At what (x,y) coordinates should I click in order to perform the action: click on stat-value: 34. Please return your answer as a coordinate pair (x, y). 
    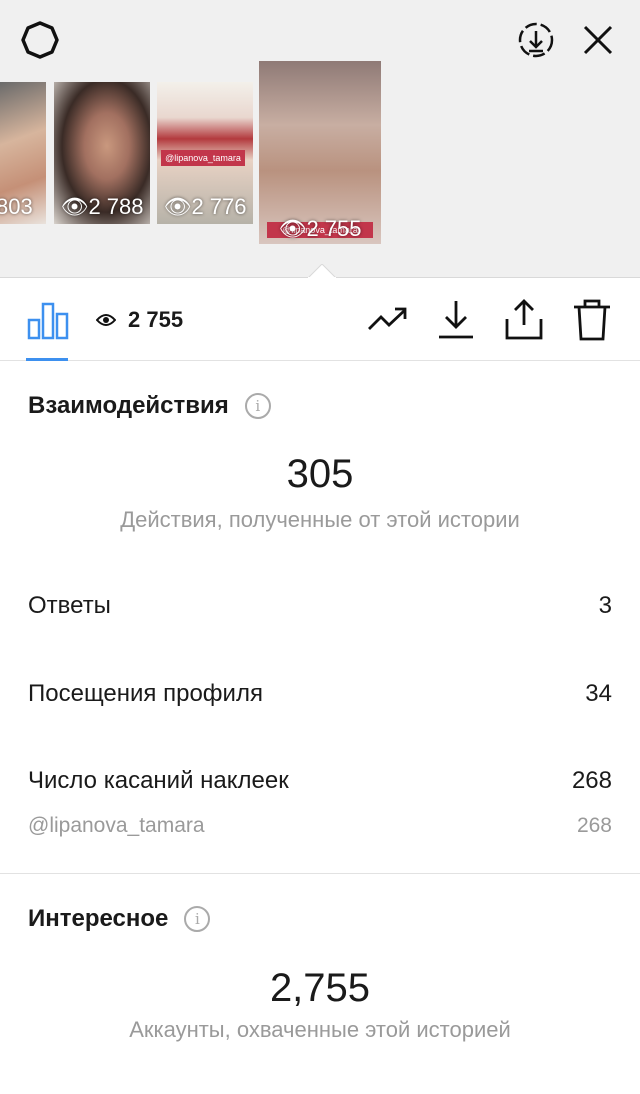
    Looking at the image, I should click on (598, 693).